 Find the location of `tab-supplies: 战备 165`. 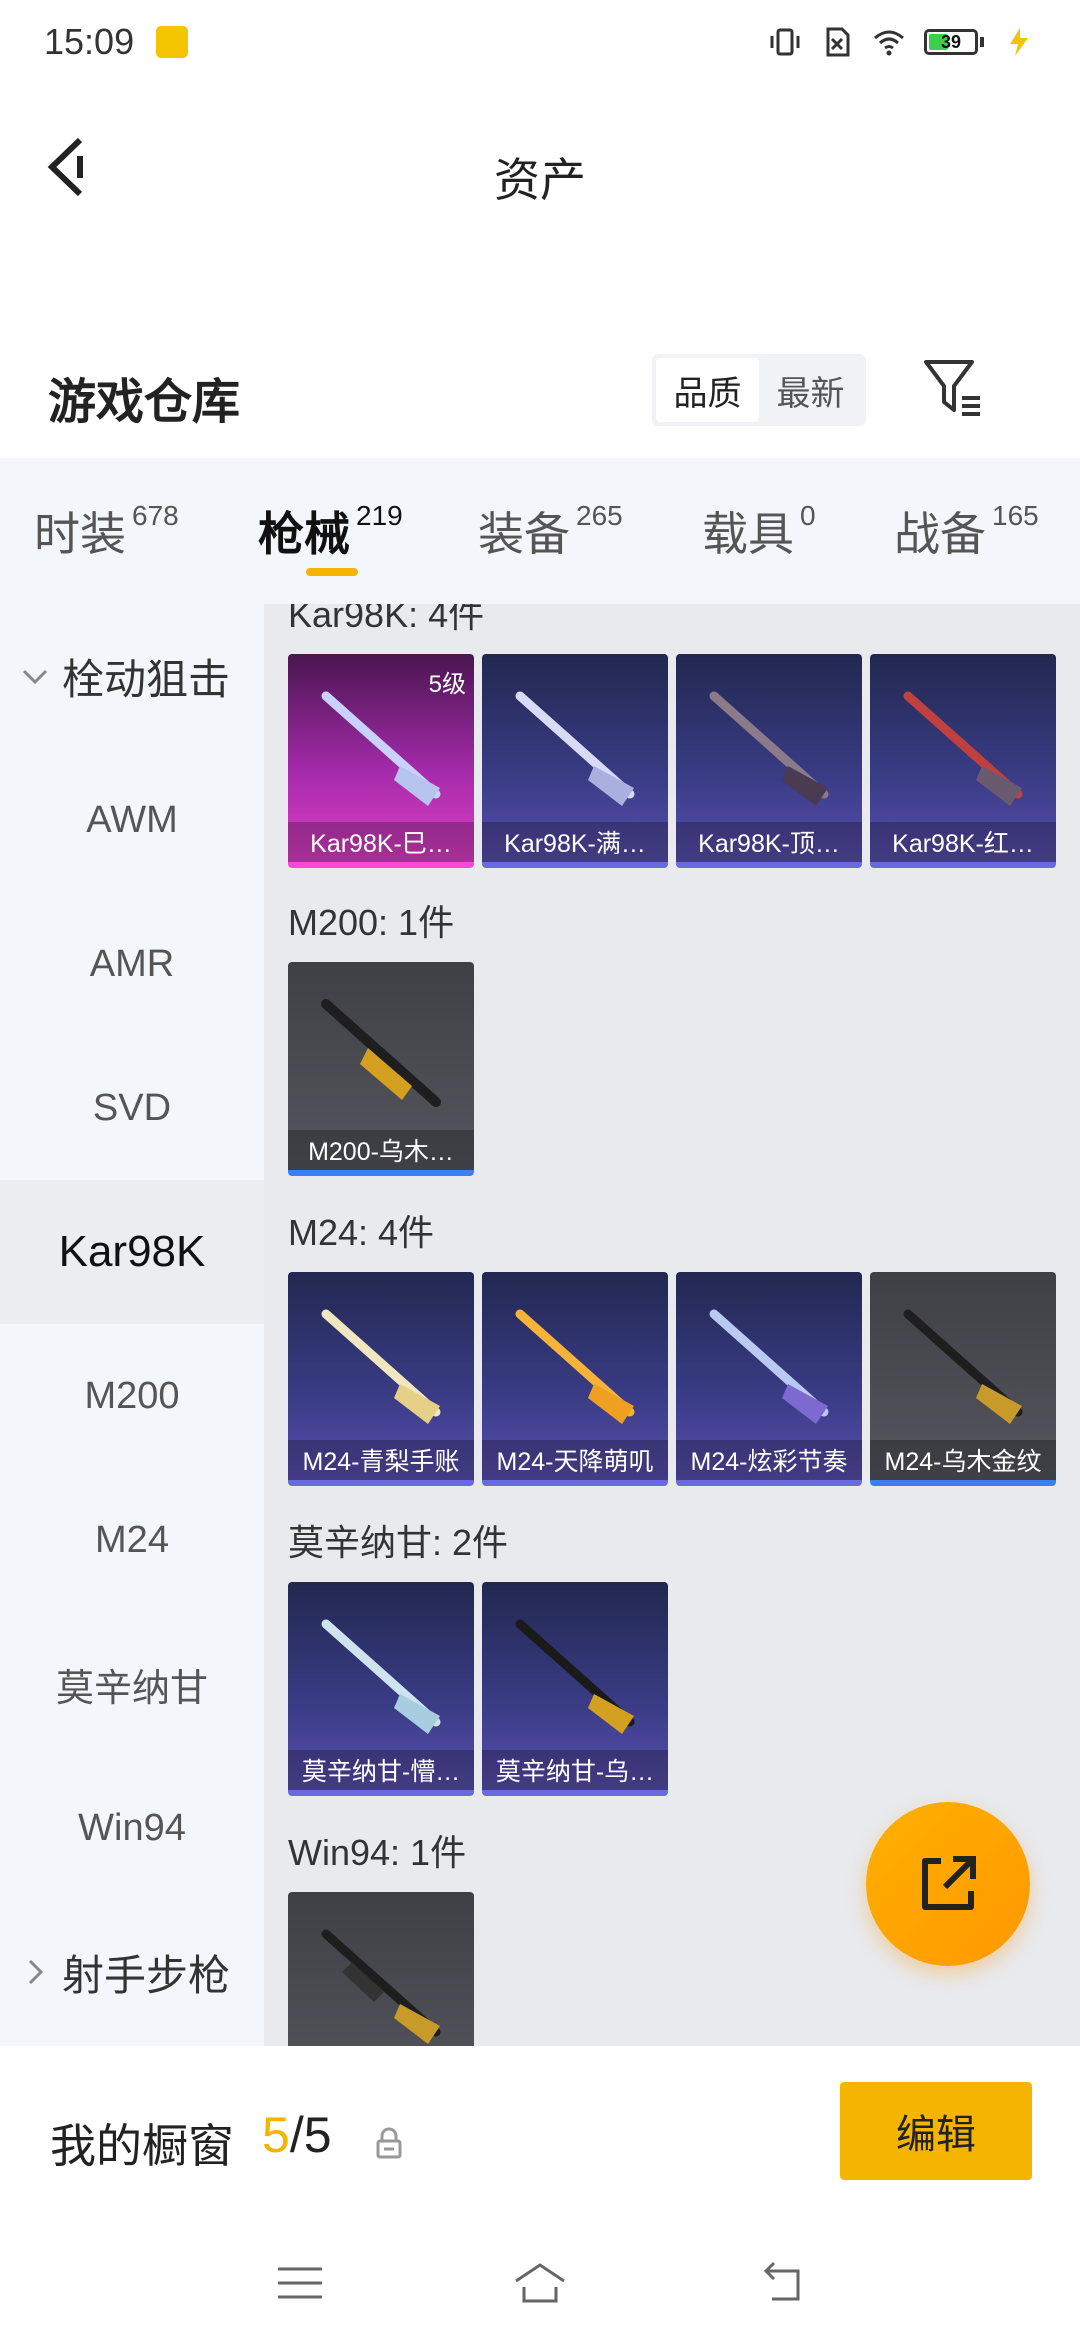

tab-supplies: 战备 165 is located at coordinates (966, 531).